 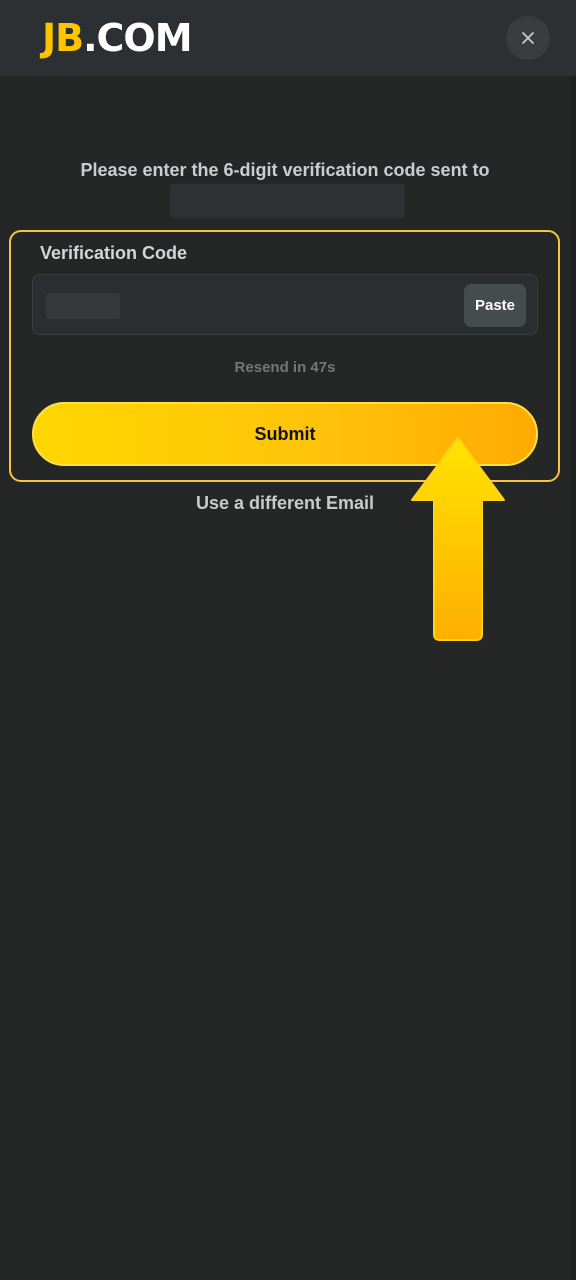 What do you see at coordinates (287, 201) in the screenshot?
I see `redacted-email` at bounding box center [287, 201].